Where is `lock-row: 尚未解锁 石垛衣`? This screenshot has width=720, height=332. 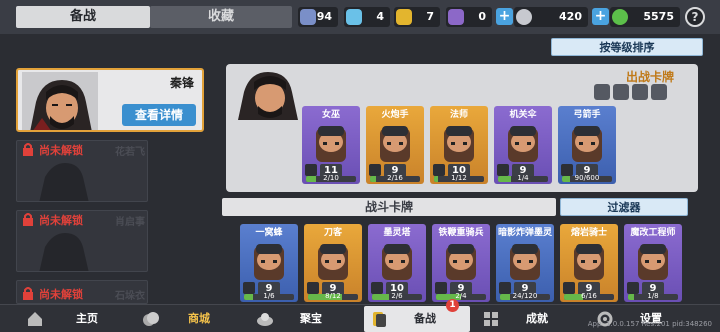
lock-row: 尚未解锁 石垛衣 is located at coordinates (82, 293).